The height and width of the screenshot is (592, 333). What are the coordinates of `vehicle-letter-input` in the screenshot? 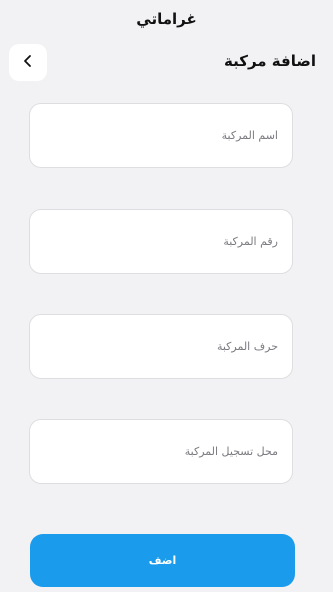 It's located at (161, 346).